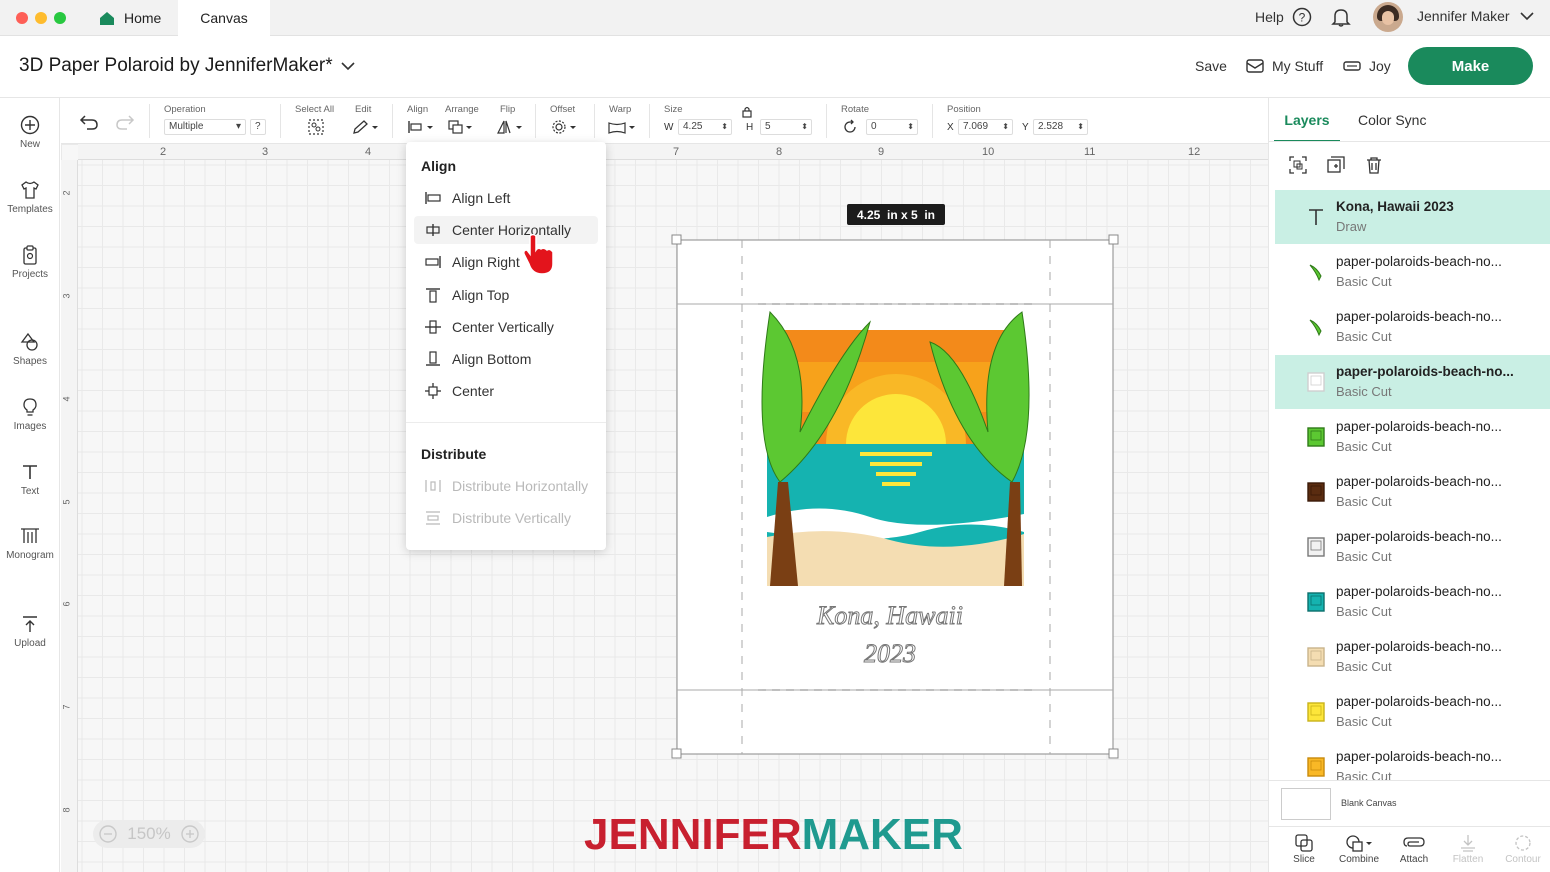  I want to click on sidebar-item-new: New, so click(30, 132).